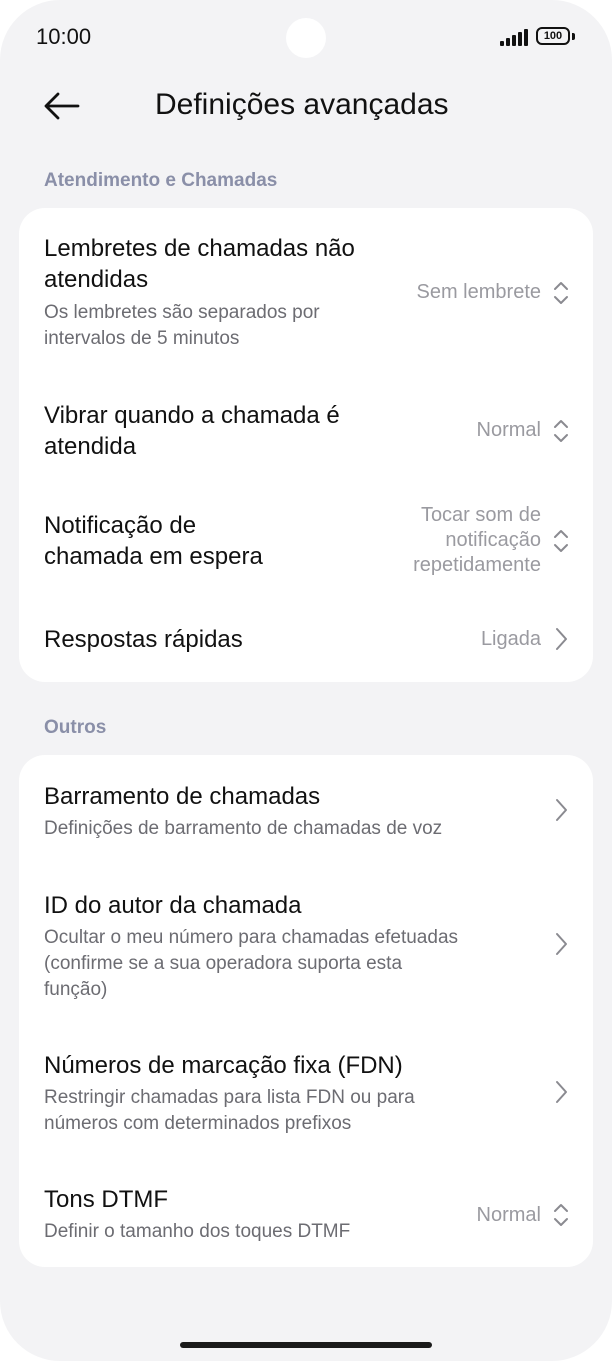 The width and height of the screenshot is (612, 1361). I want to click on item-title: Lembretes de chamadas não, so click(199, 248).